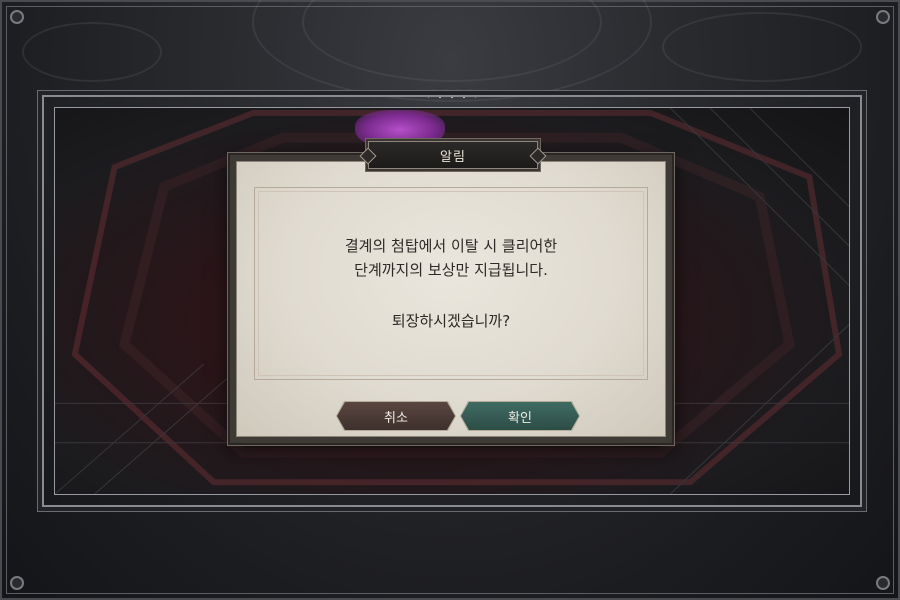 The image size is (900, 600). Describe the element at coordinates (520, 416) in the screenshot. I see `confirm-button: 확인` at that location.